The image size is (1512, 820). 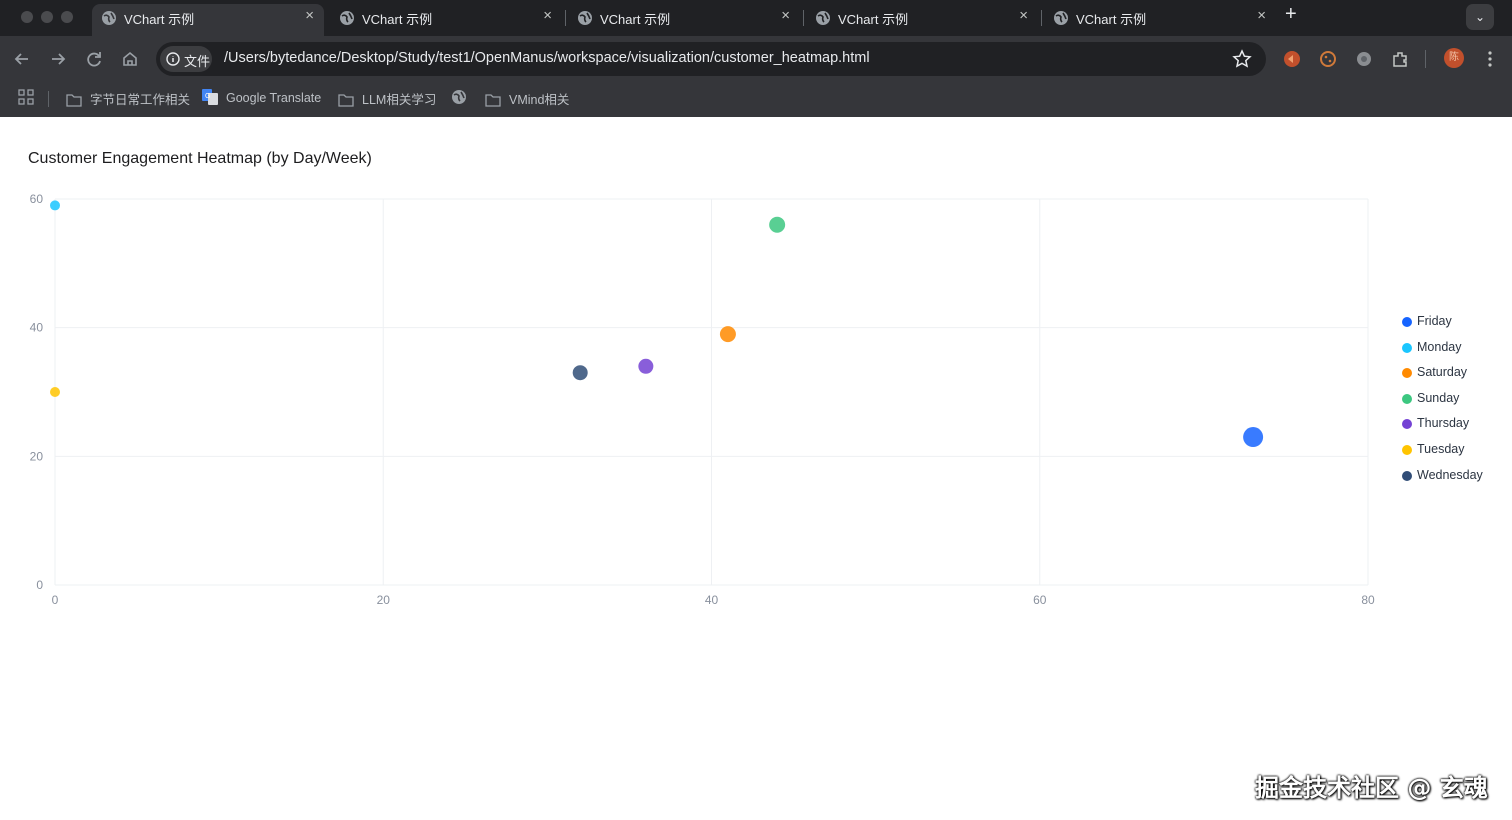 What do you see at coordinates (1443, 423) in the screenshot?
I see `legend-label: Thursday` at bounding box center [1443, 423].